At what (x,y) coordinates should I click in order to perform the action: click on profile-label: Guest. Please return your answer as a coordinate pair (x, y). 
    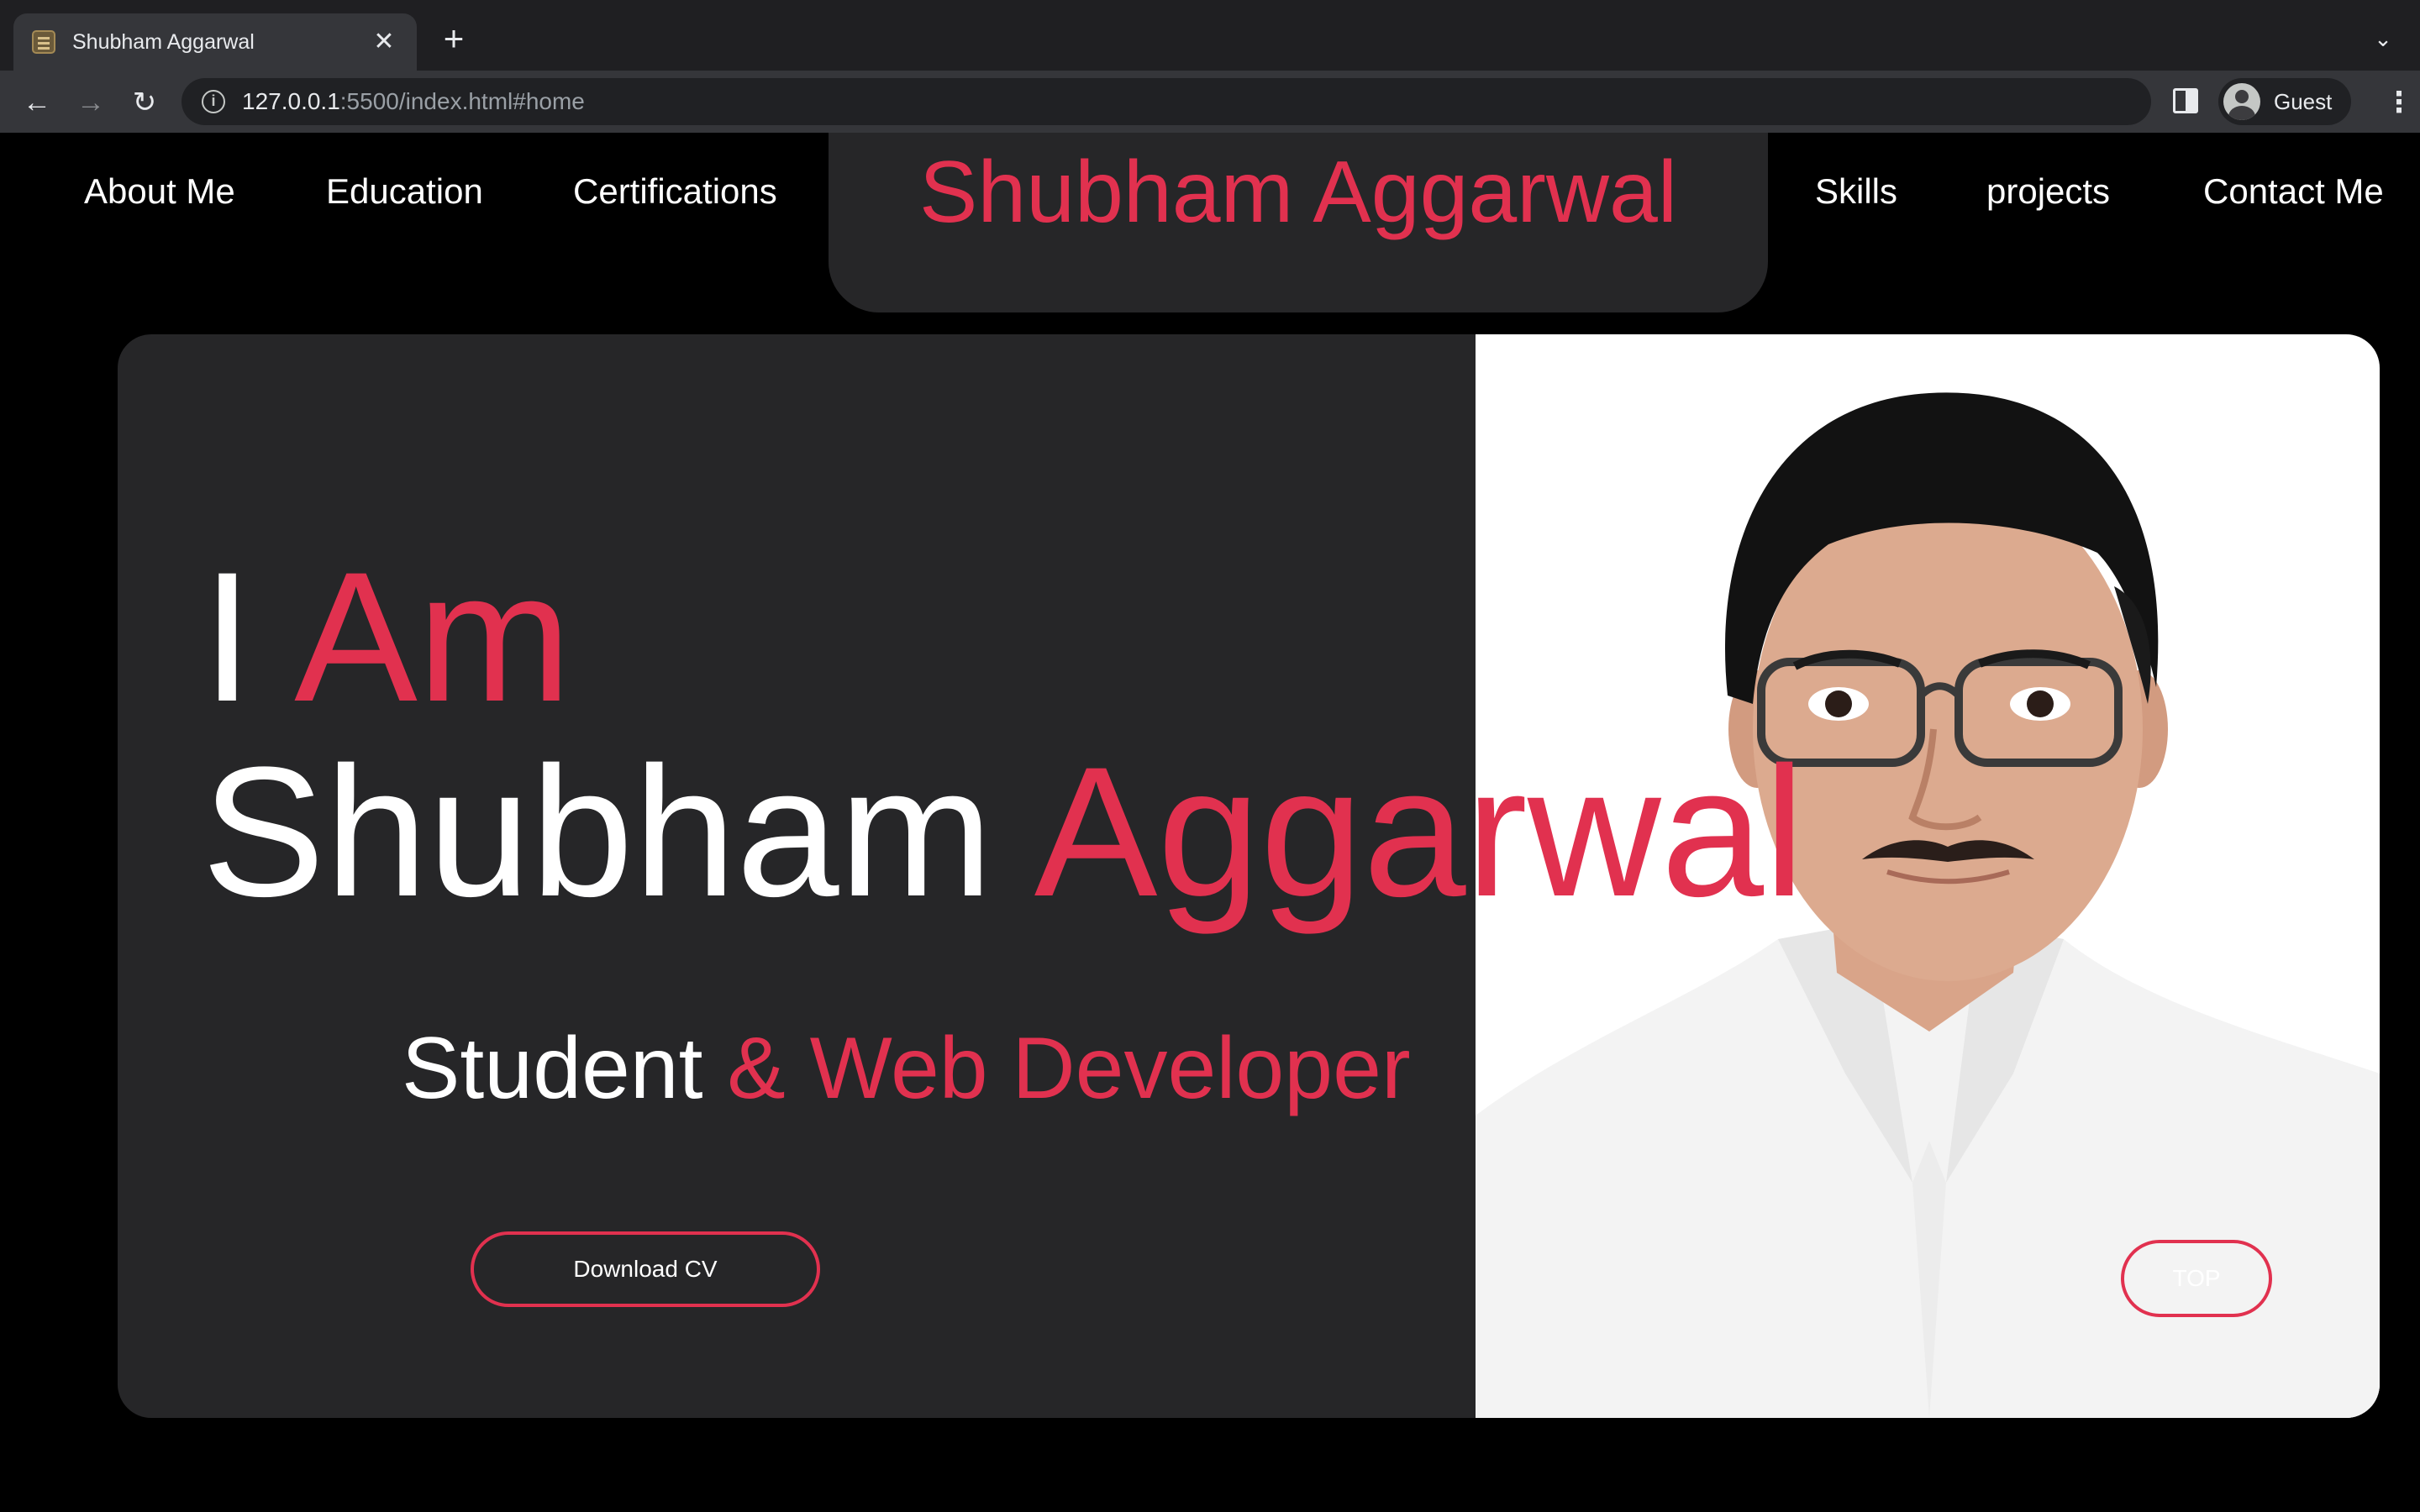
    Looking at the image, I should click on (2303, 101).